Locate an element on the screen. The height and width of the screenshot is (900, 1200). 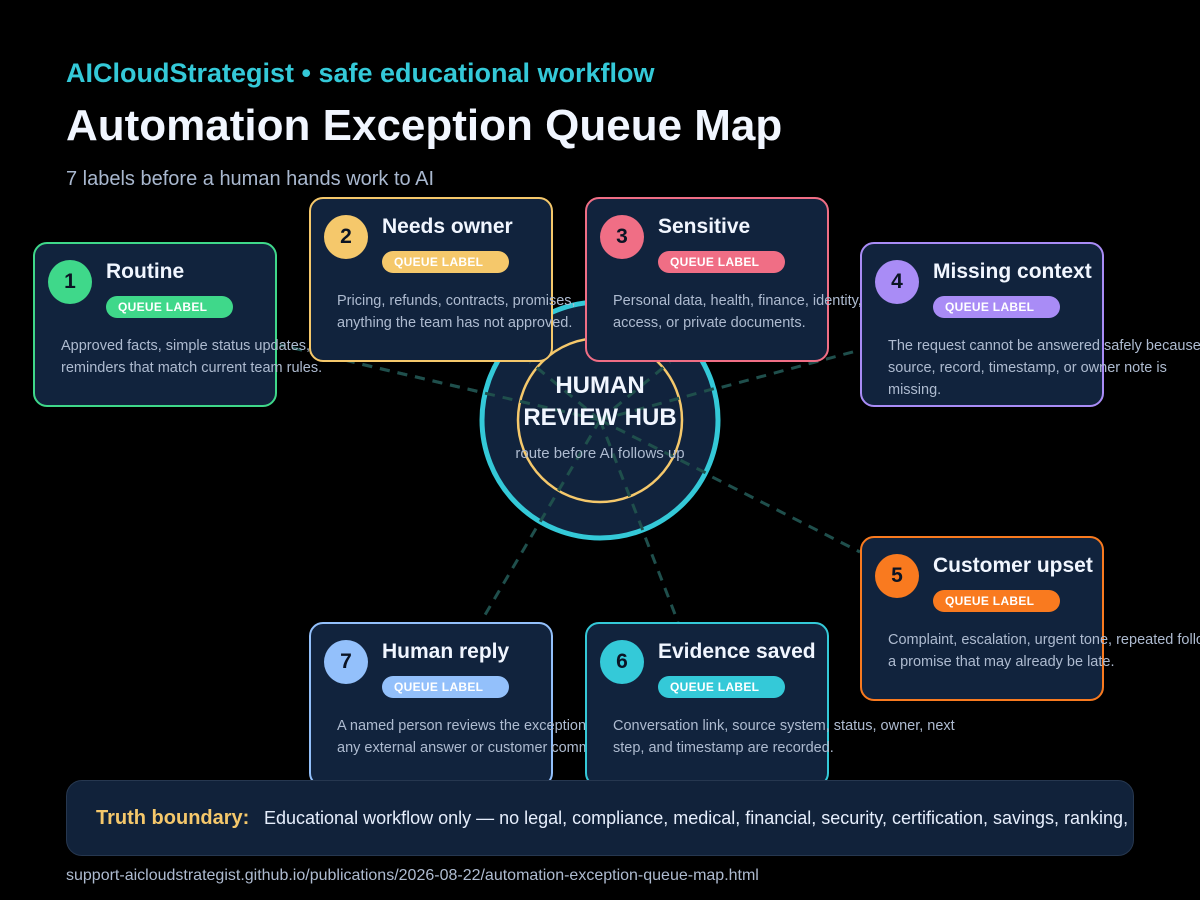
card-number-badge: 4 is located at coordinates (897, 282).